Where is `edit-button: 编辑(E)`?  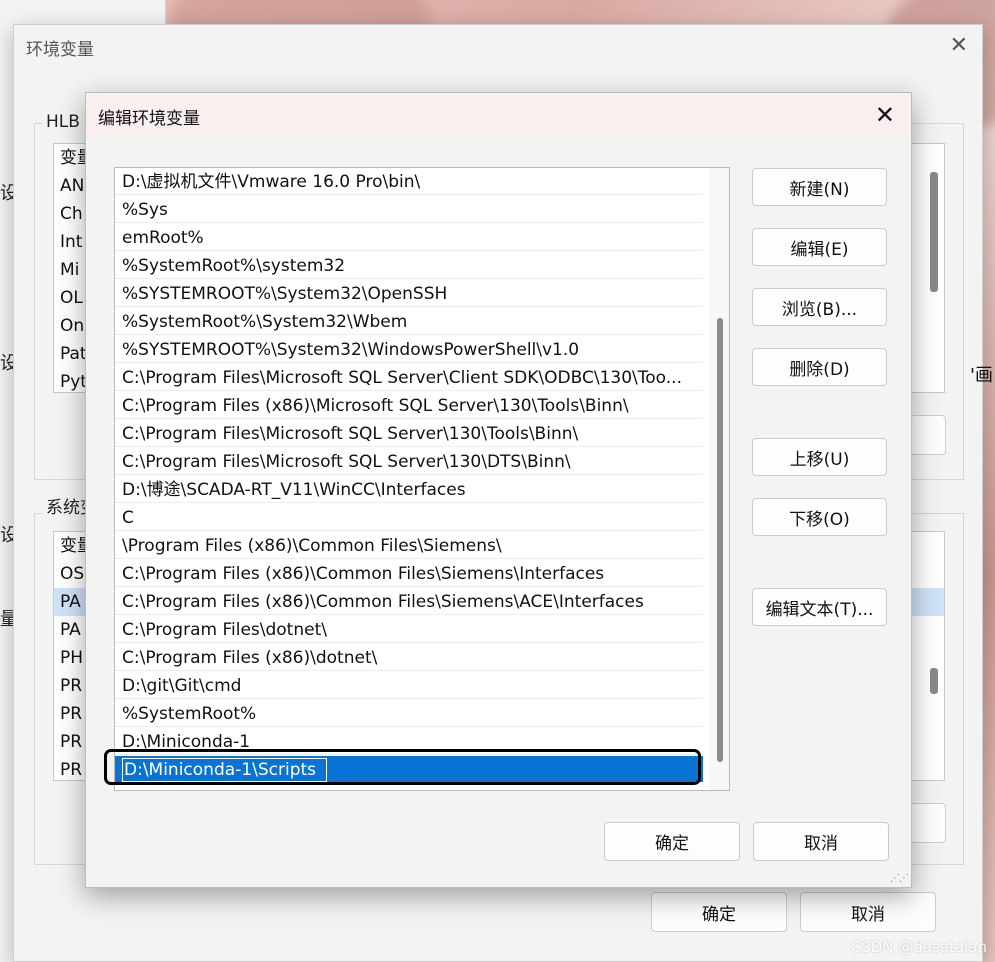 edit-button: 编辑(E) is located at coordinates (819, 247).